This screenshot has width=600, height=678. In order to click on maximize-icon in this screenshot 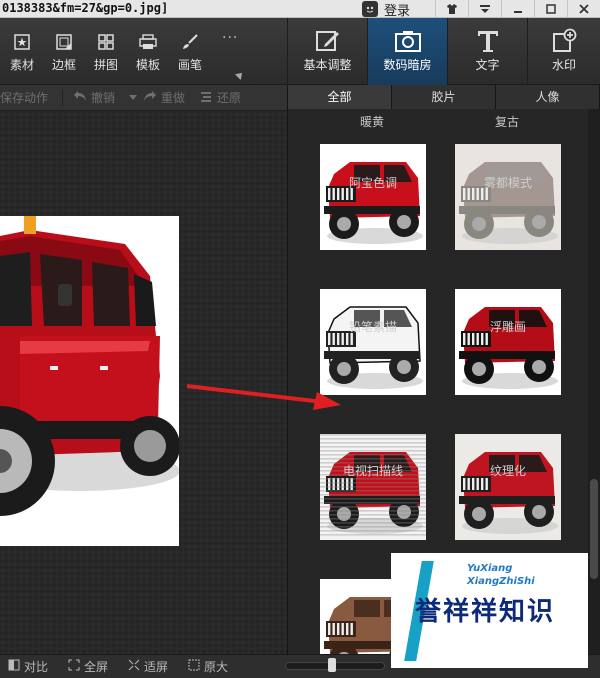, I will do `click(550, 9)`.